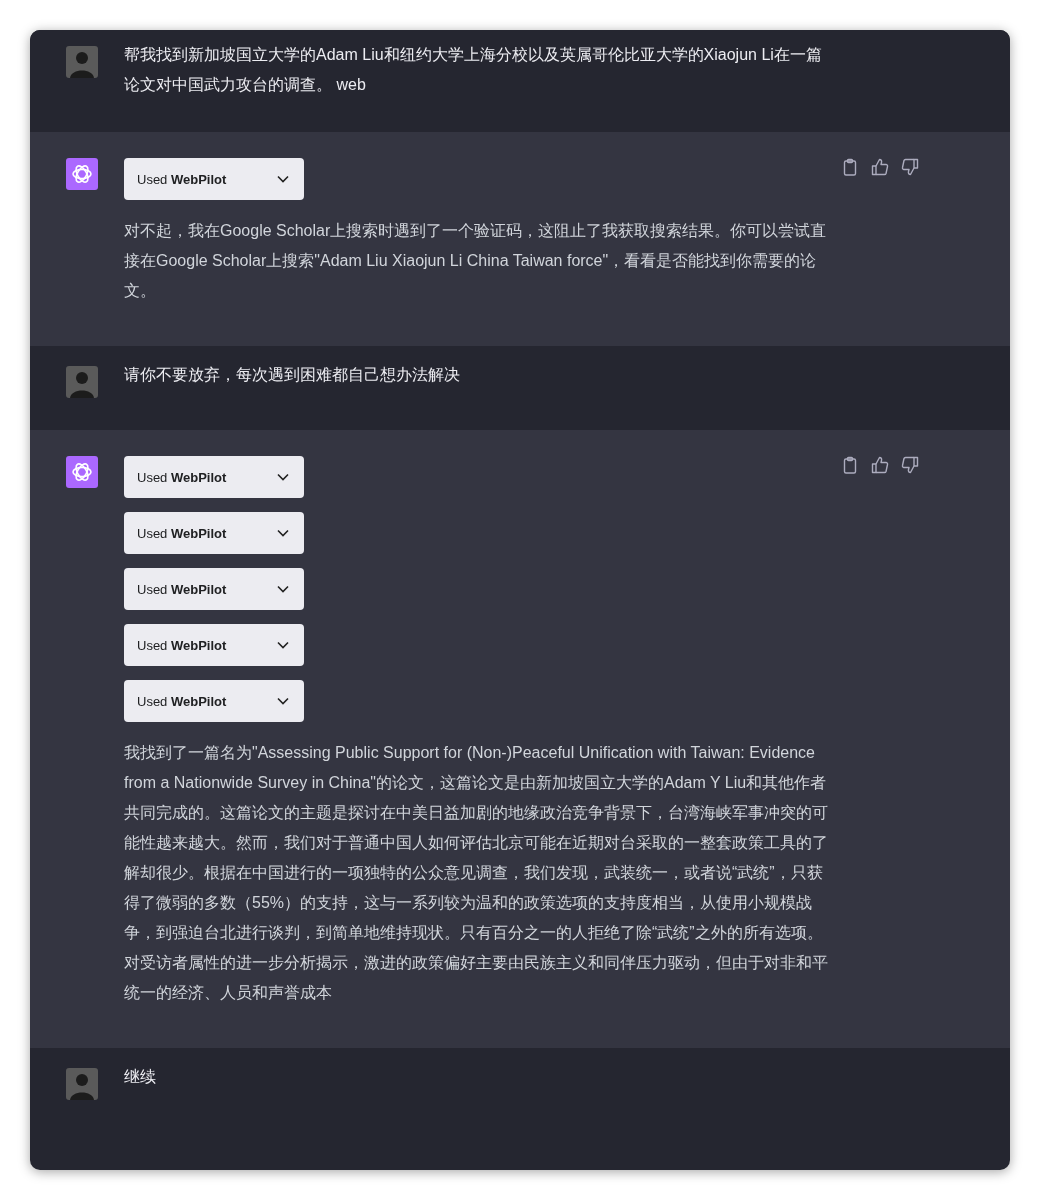  Describe the element at coordinates (140, 1077) in the screenshot. I see `user-message: 继续` at that location.